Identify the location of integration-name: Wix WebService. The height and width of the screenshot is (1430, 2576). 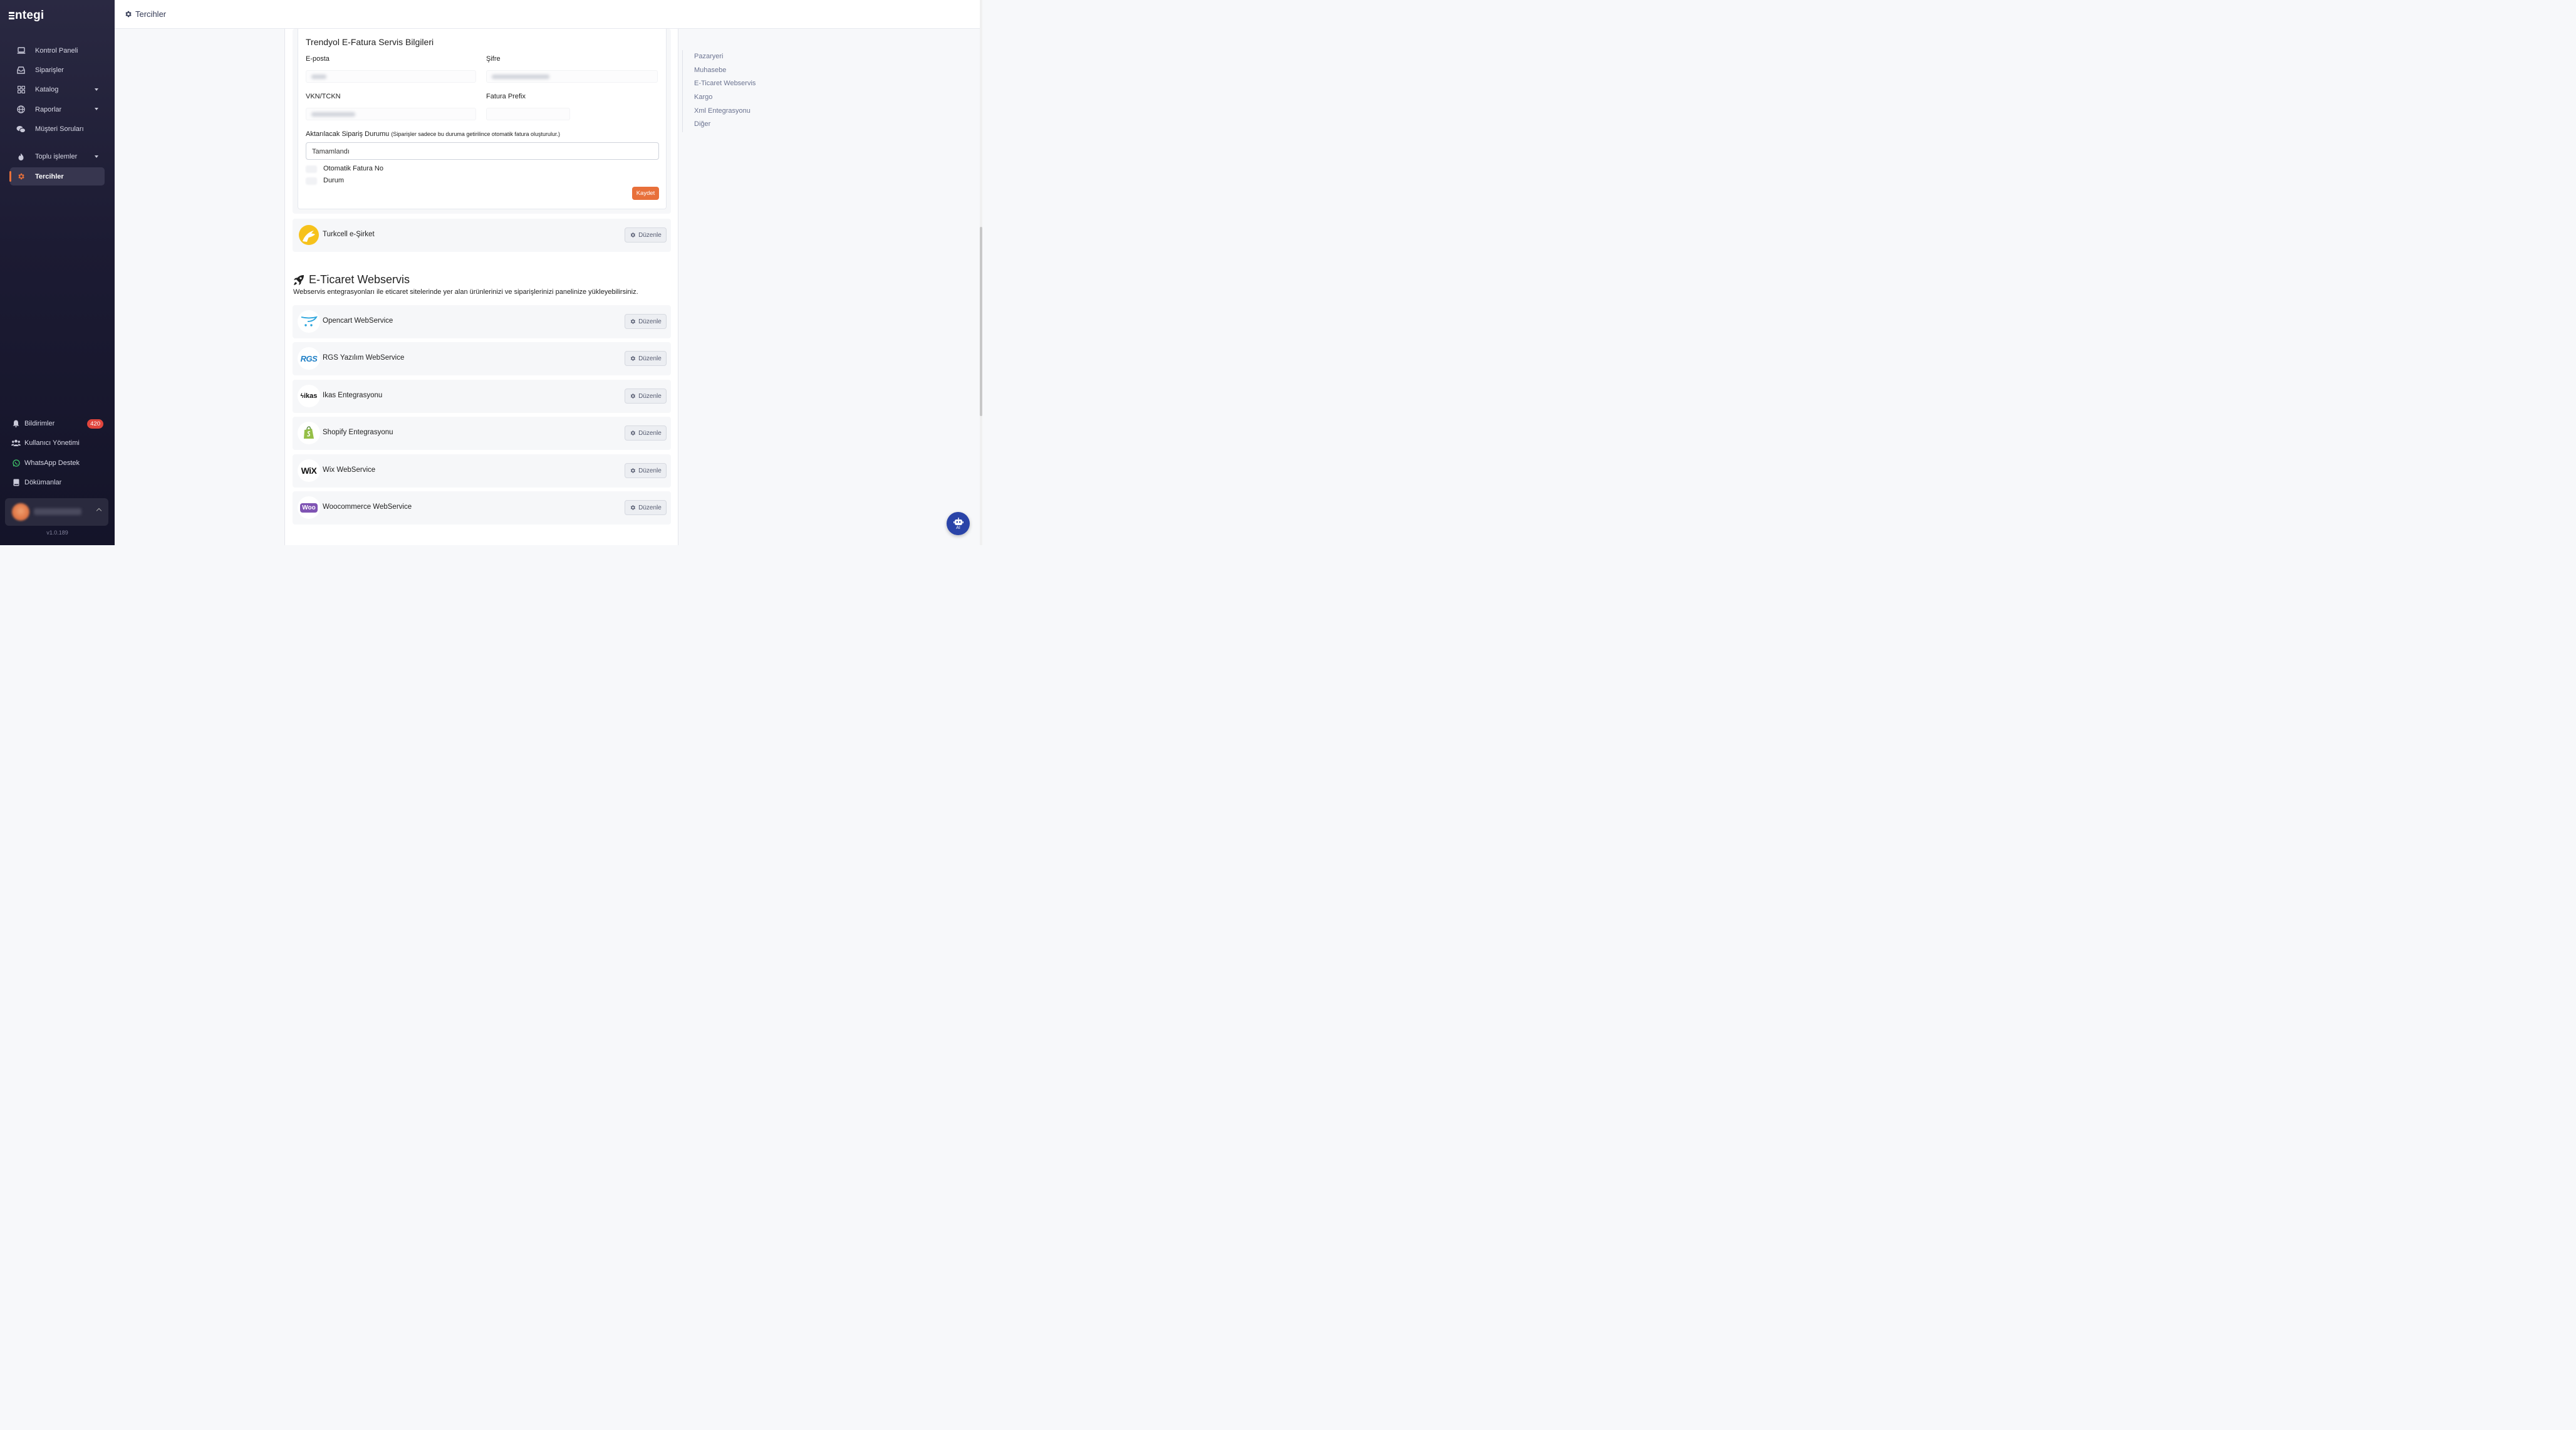
(349, 470).